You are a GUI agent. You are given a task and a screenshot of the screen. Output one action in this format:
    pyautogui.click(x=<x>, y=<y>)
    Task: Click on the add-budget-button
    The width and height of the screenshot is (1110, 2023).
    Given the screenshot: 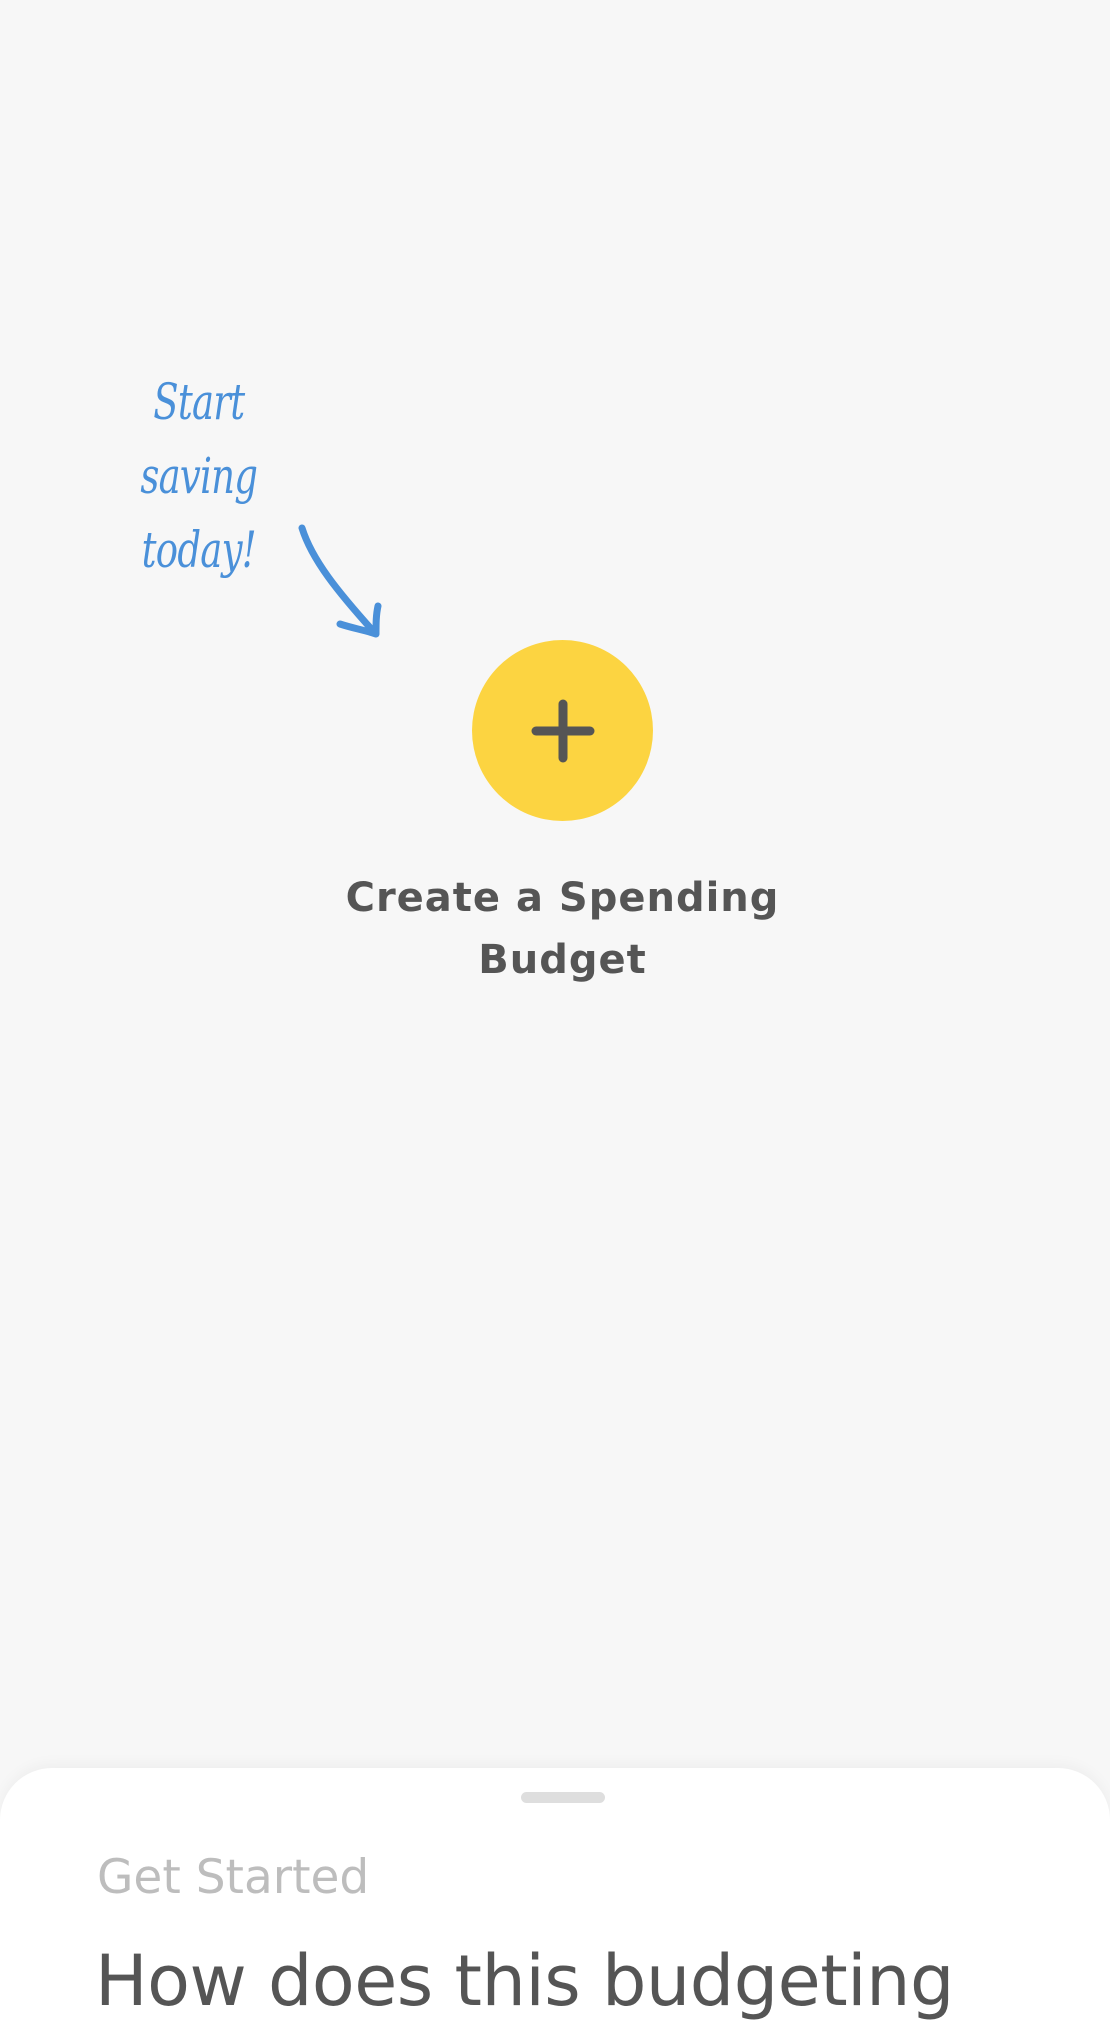 What is the action you would take?
    pyautogui.click(x=562, y=730)
    